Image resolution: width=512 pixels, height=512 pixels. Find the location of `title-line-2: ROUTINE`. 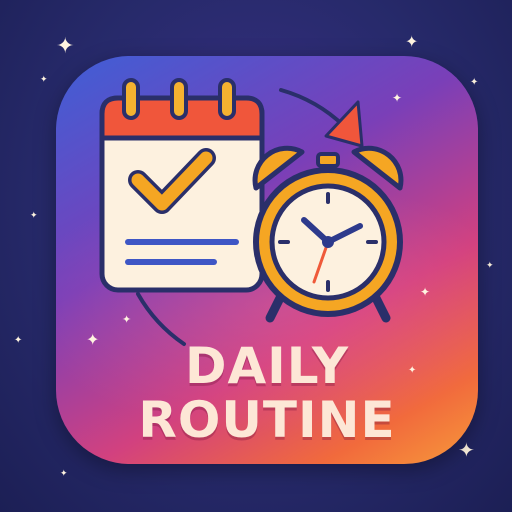

title-line-2: ROUTINE is located at coordinates (267, 420).